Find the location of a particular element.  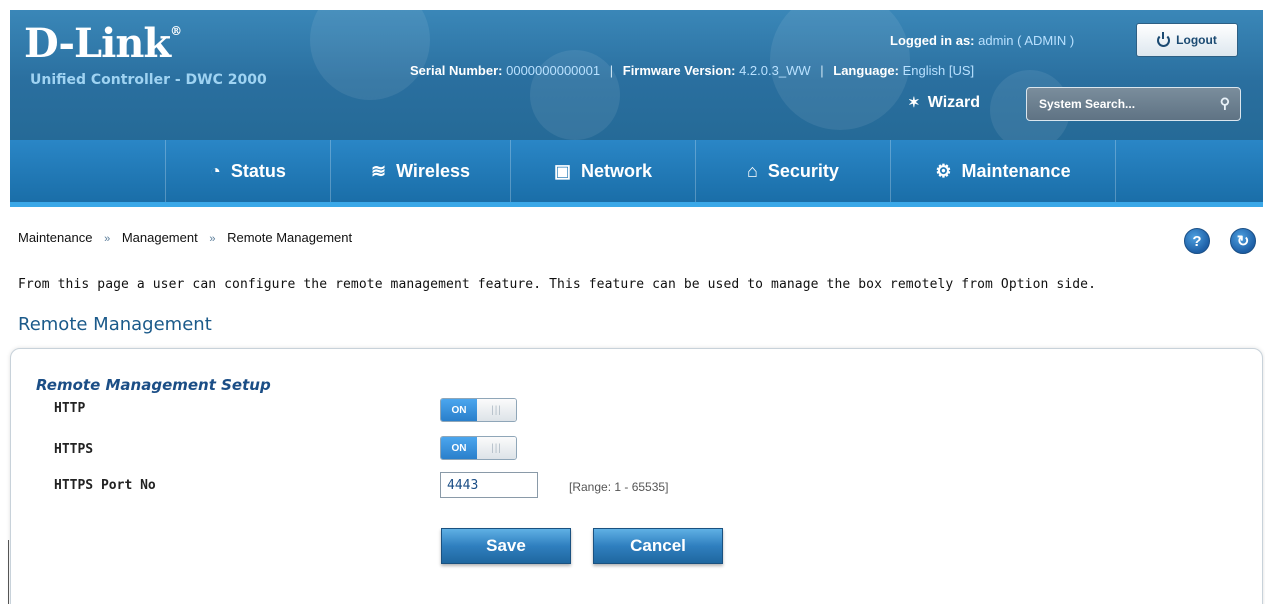

nav-divider is located at coordinates (1115, 171).